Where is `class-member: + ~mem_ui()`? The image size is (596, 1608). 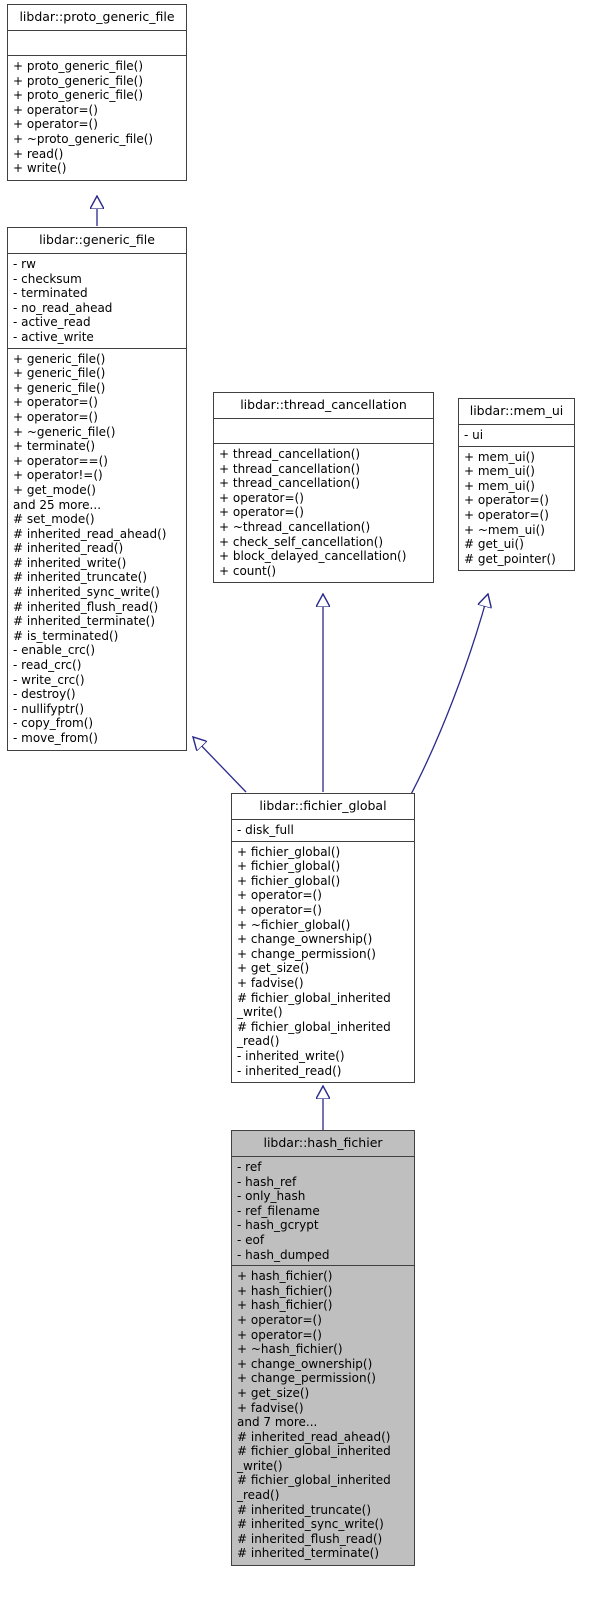
class-member: + ~mem_ui() is located at coordinates (504, 529).